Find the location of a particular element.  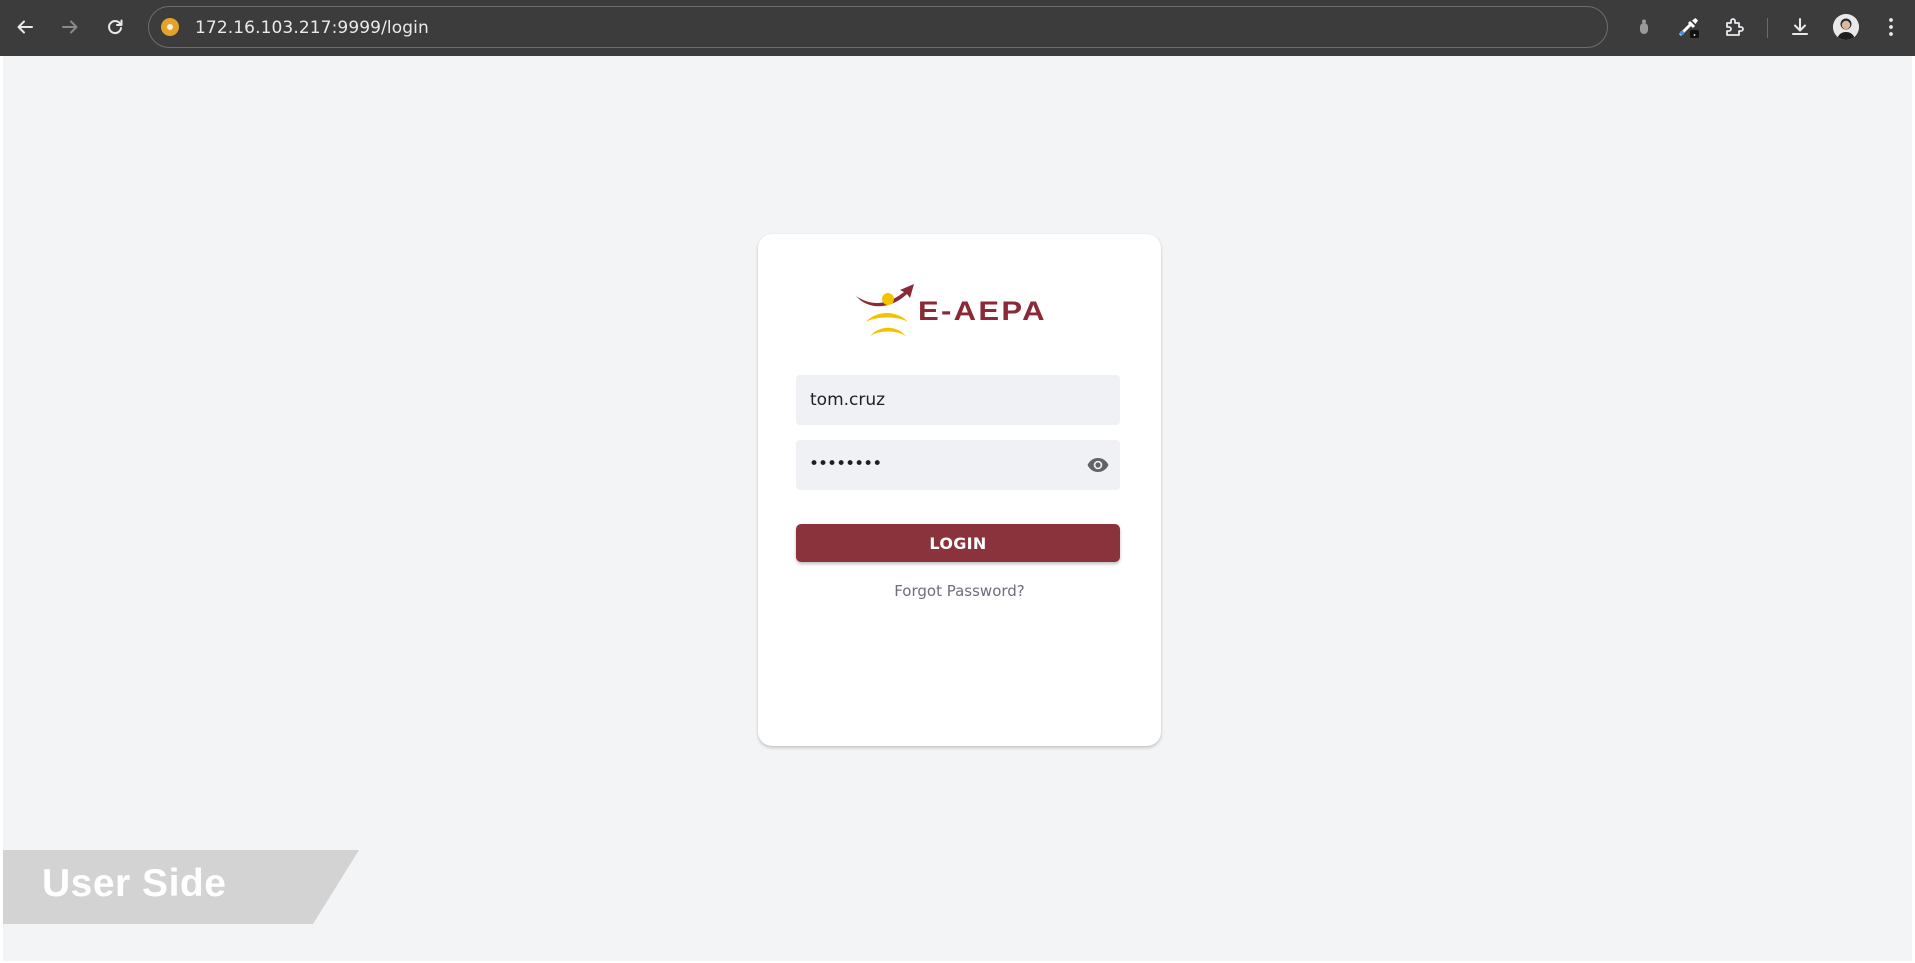

extensions-puzzle-icon is located at coordinates (1735, 27).